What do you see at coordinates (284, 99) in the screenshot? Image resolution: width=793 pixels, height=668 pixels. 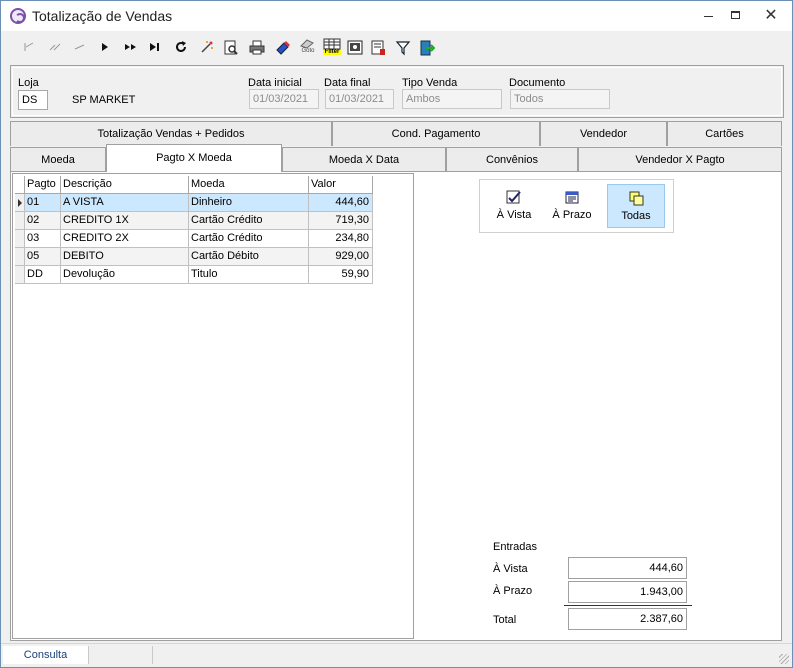 I see `data-inicial-field: 01/03/2021` at bounding box center [284, 99].